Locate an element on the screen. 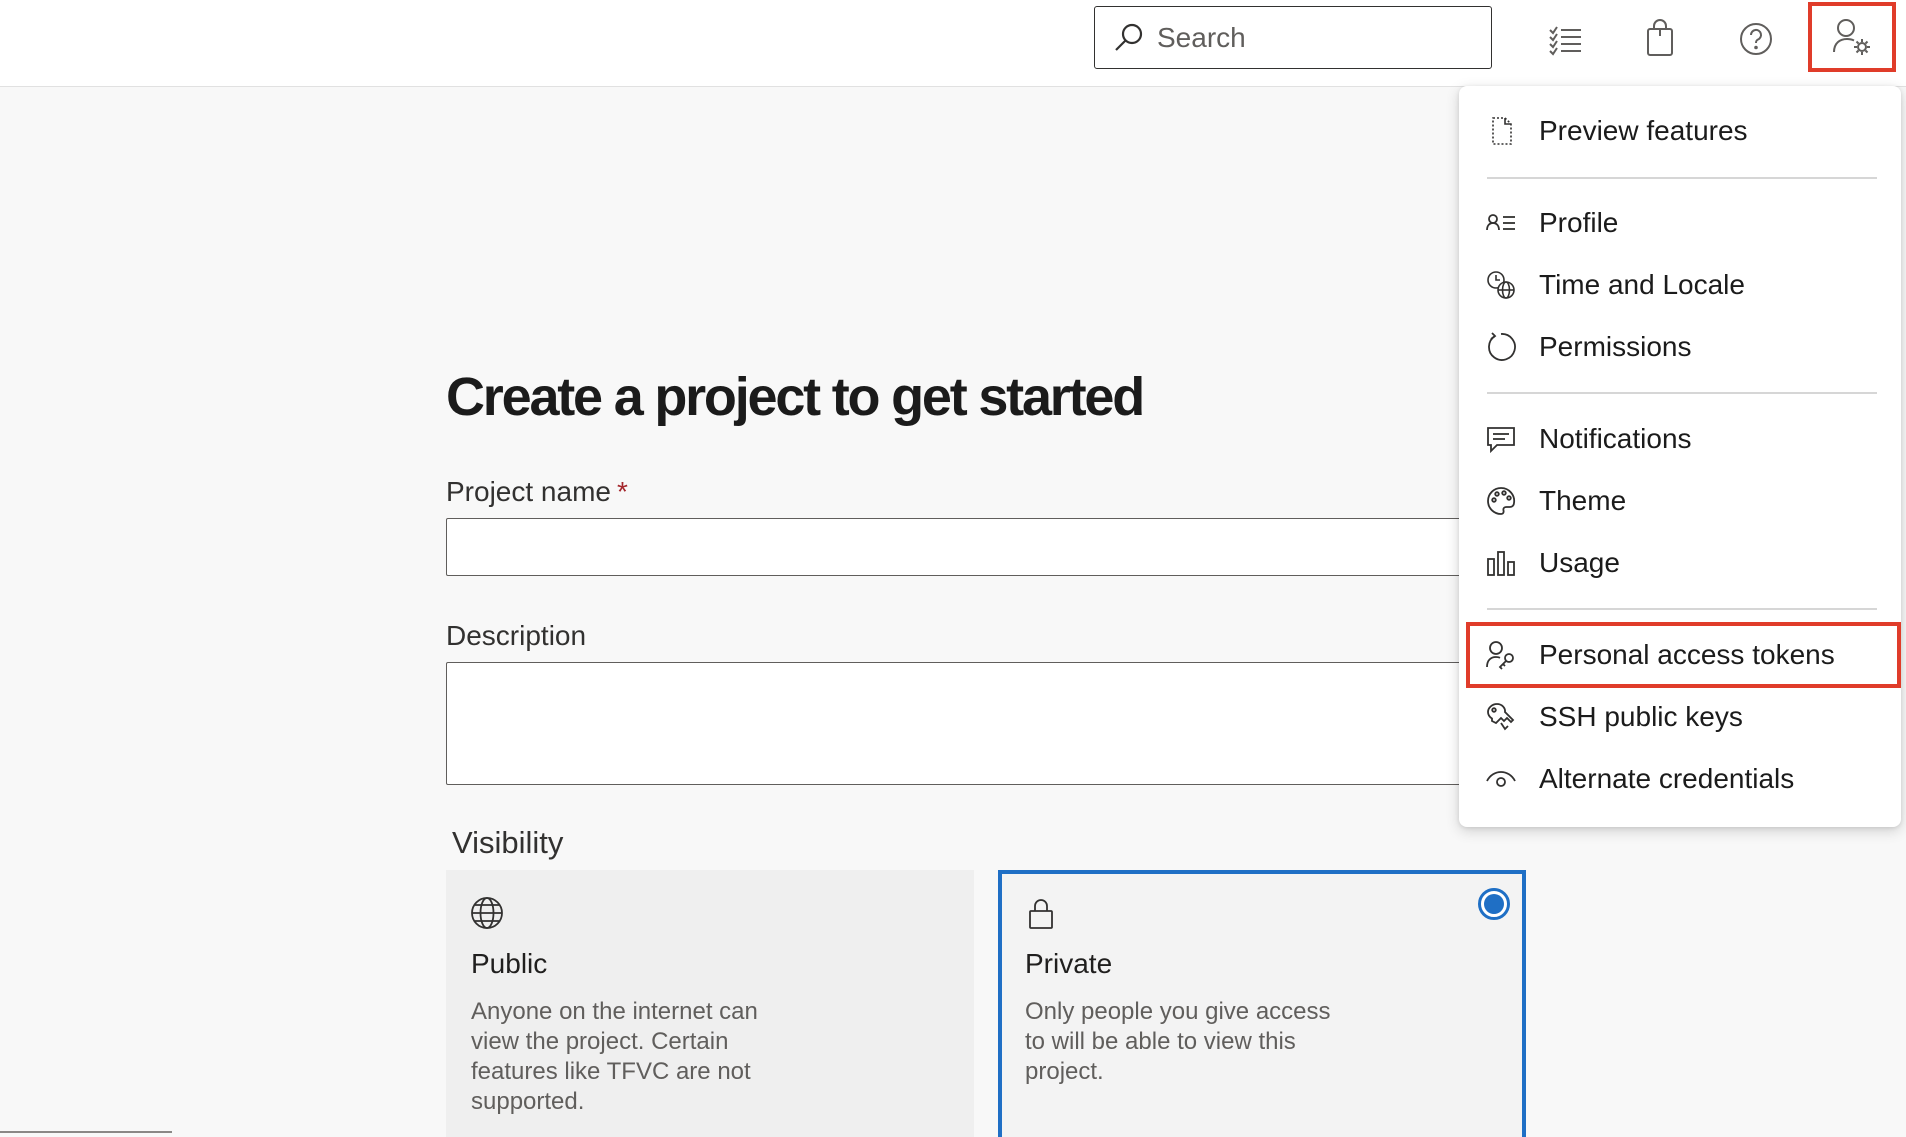  marketplace-button is located at coordinates (1660, 39).